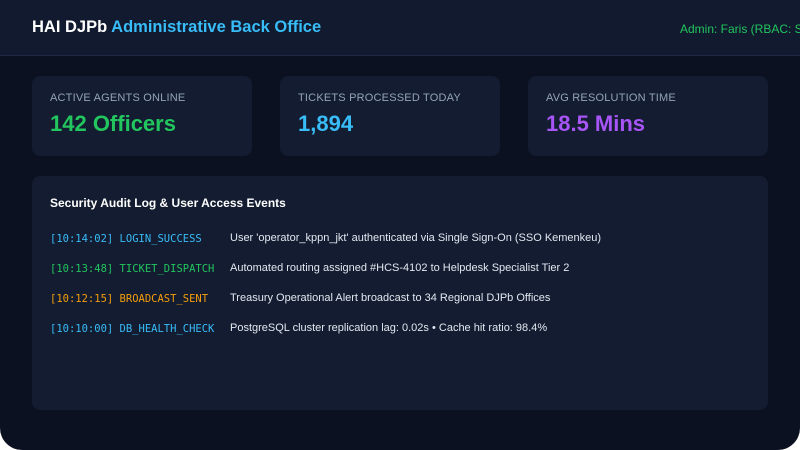  Describe the element at coordinates (326, 123) in the screenshot. I see `stat-value: 1,894` at that location.